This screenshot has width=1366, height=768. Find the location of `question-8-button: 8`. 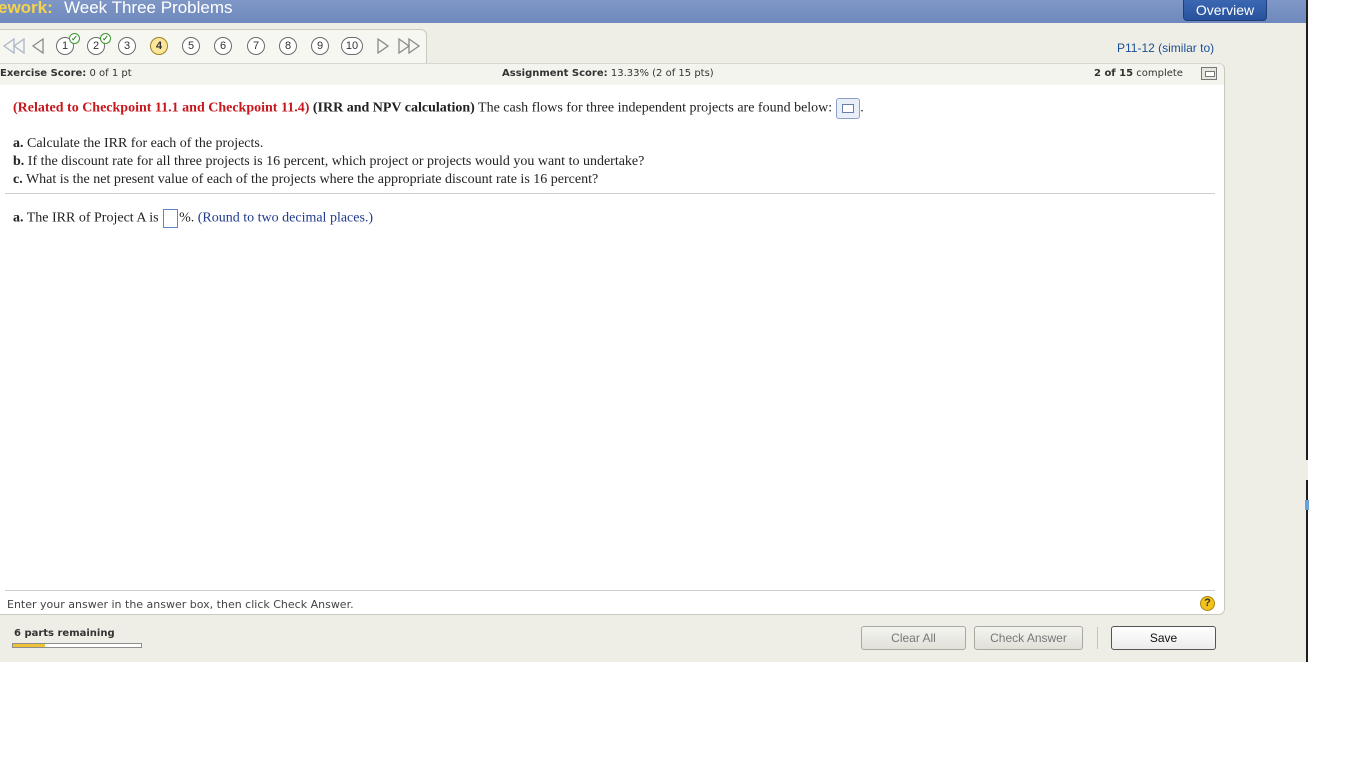

question-8-button: 8 is located at coordinates (288, 46).